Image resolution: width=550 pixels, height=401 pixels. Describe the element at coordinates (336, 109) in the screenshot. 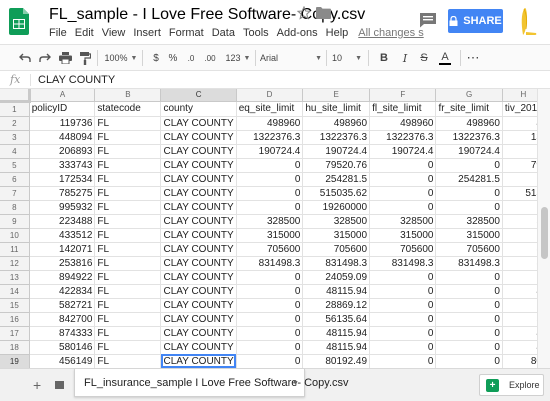

I see `header-cell: hu_site_limit` at that location.